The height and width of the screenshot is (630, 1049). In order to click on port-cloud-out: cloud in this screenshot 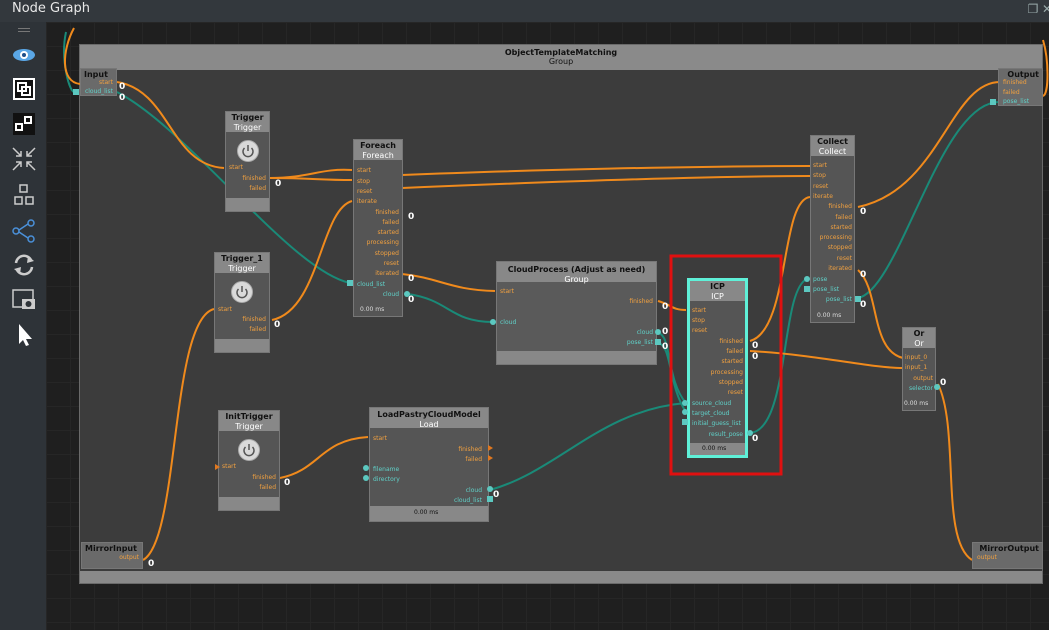, I will do `click(645, 332)`.